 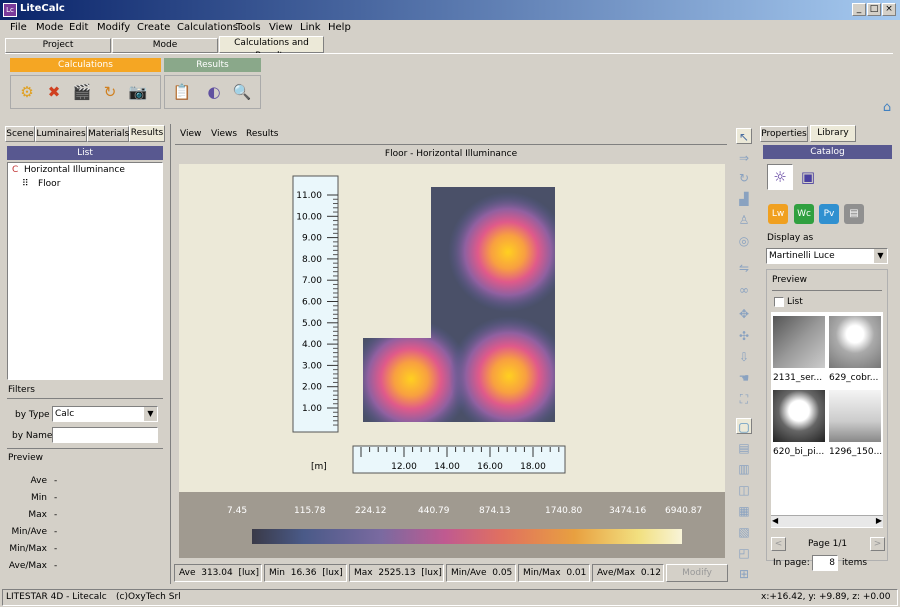 I want to click on view-side-icon: ◫, so click(x=744, y=490).